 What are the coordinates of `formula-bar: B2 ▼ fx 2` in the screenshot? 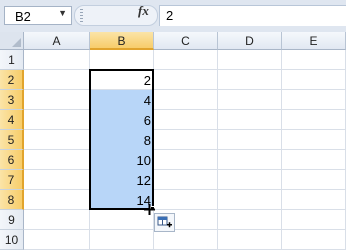 It's located at (173, 16).